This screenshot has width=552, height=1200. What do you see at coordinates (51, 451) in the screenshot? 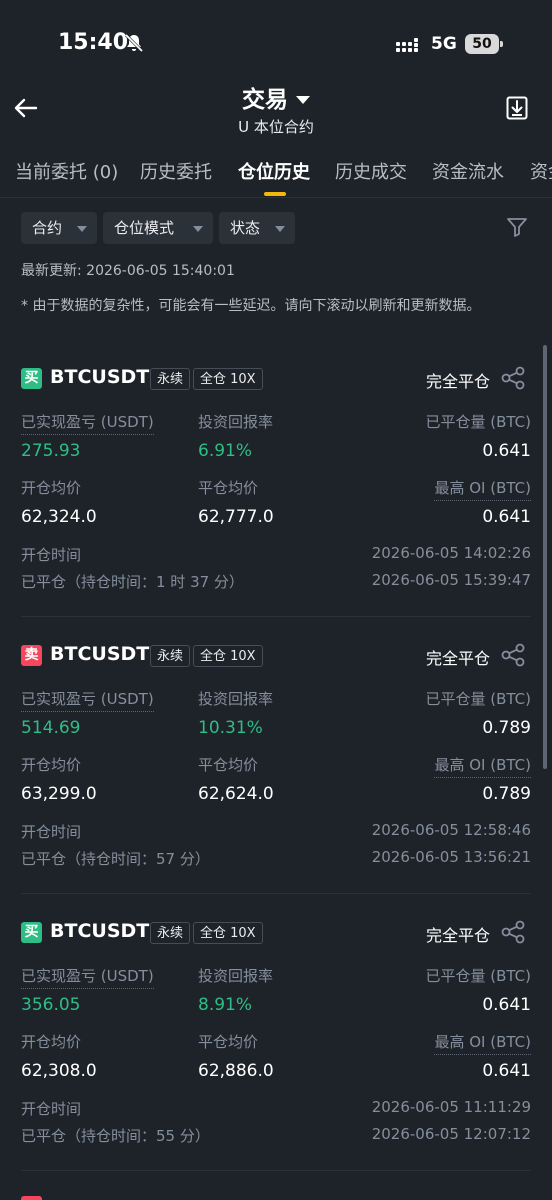
I see `realized-pnl-value: 275.93` at bounding box center [51, 451].